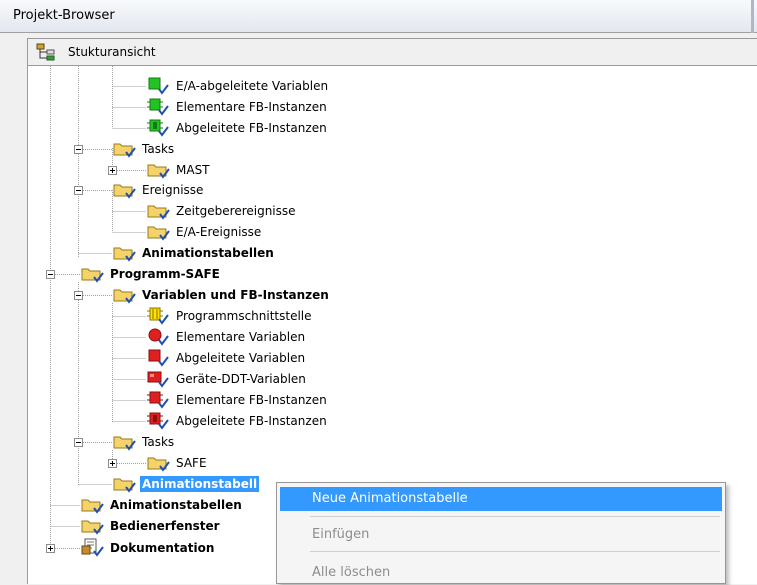  What do you see at coordinates (390, 498) in the screenshot?
I see `menu-item-label: Neue Animationstabelle` at bounding box center [390, 498].